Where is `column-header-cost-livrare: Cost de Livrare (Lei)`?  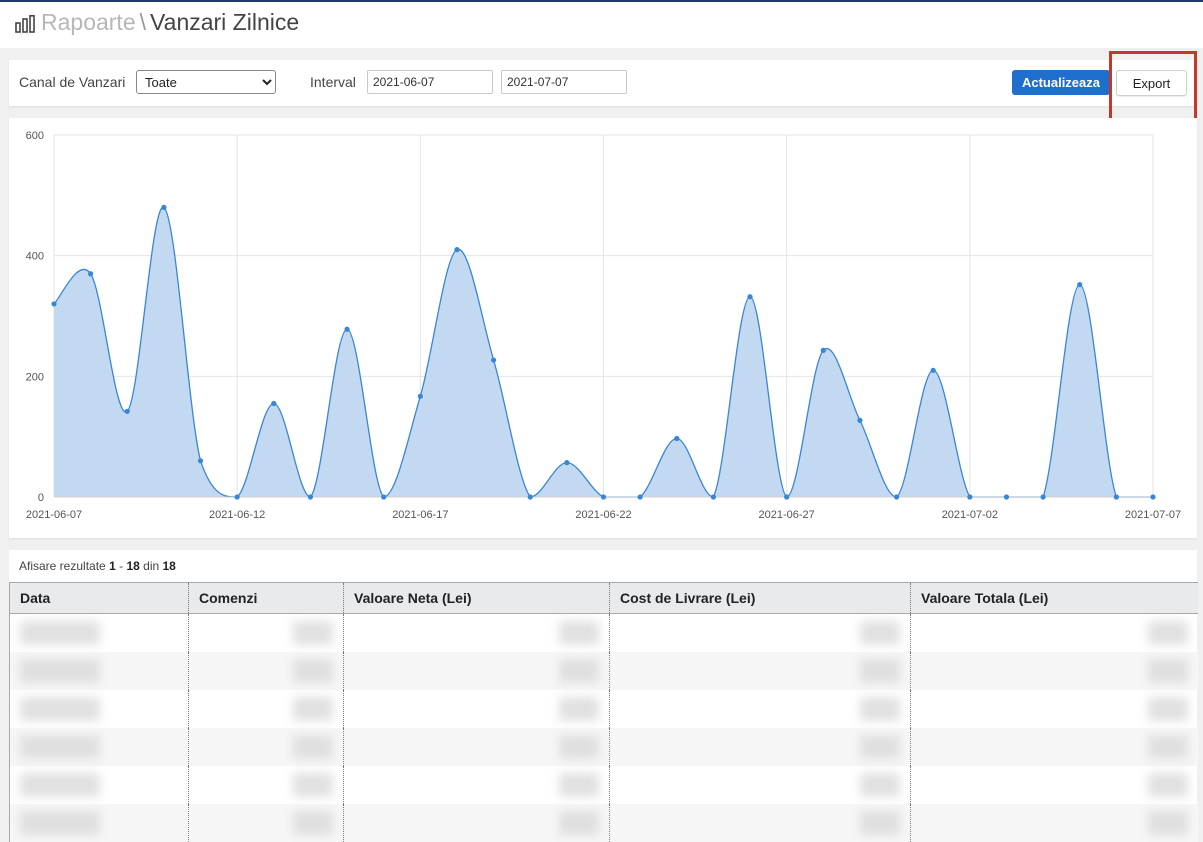
column-header-cost-livrare: Cost de Livrare (Lei) is located at coordinates (760, 598).